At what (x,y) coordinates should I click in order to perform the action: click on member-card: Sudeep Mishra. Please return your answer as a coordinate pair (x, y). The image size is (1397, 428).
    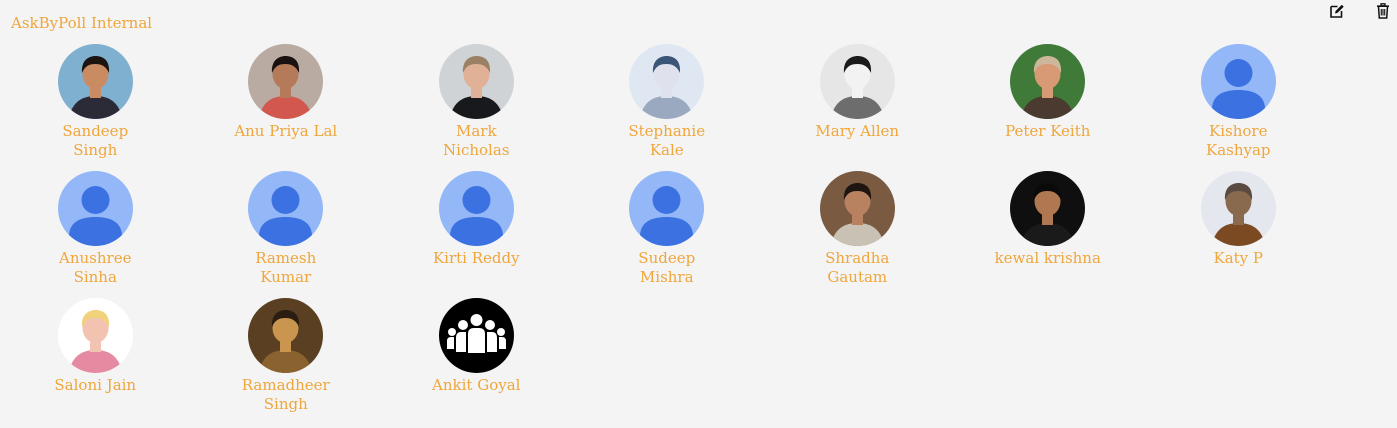
    Looking at the image, I should click on (667, 234).